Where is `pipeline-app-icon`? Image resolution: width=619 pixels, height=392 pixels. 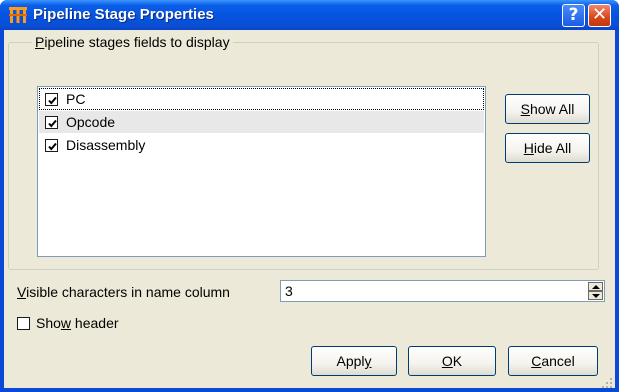 pipeline-app-icon is located at coordinates (18, 15).